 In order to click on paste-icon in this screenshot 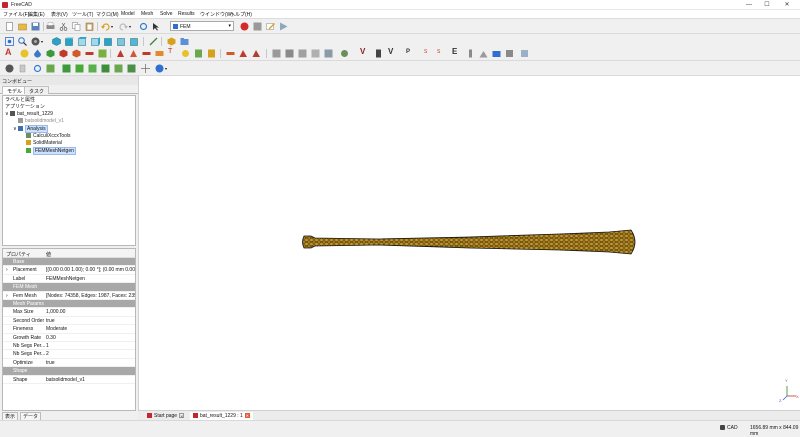, I will do `click(89, 26)`.